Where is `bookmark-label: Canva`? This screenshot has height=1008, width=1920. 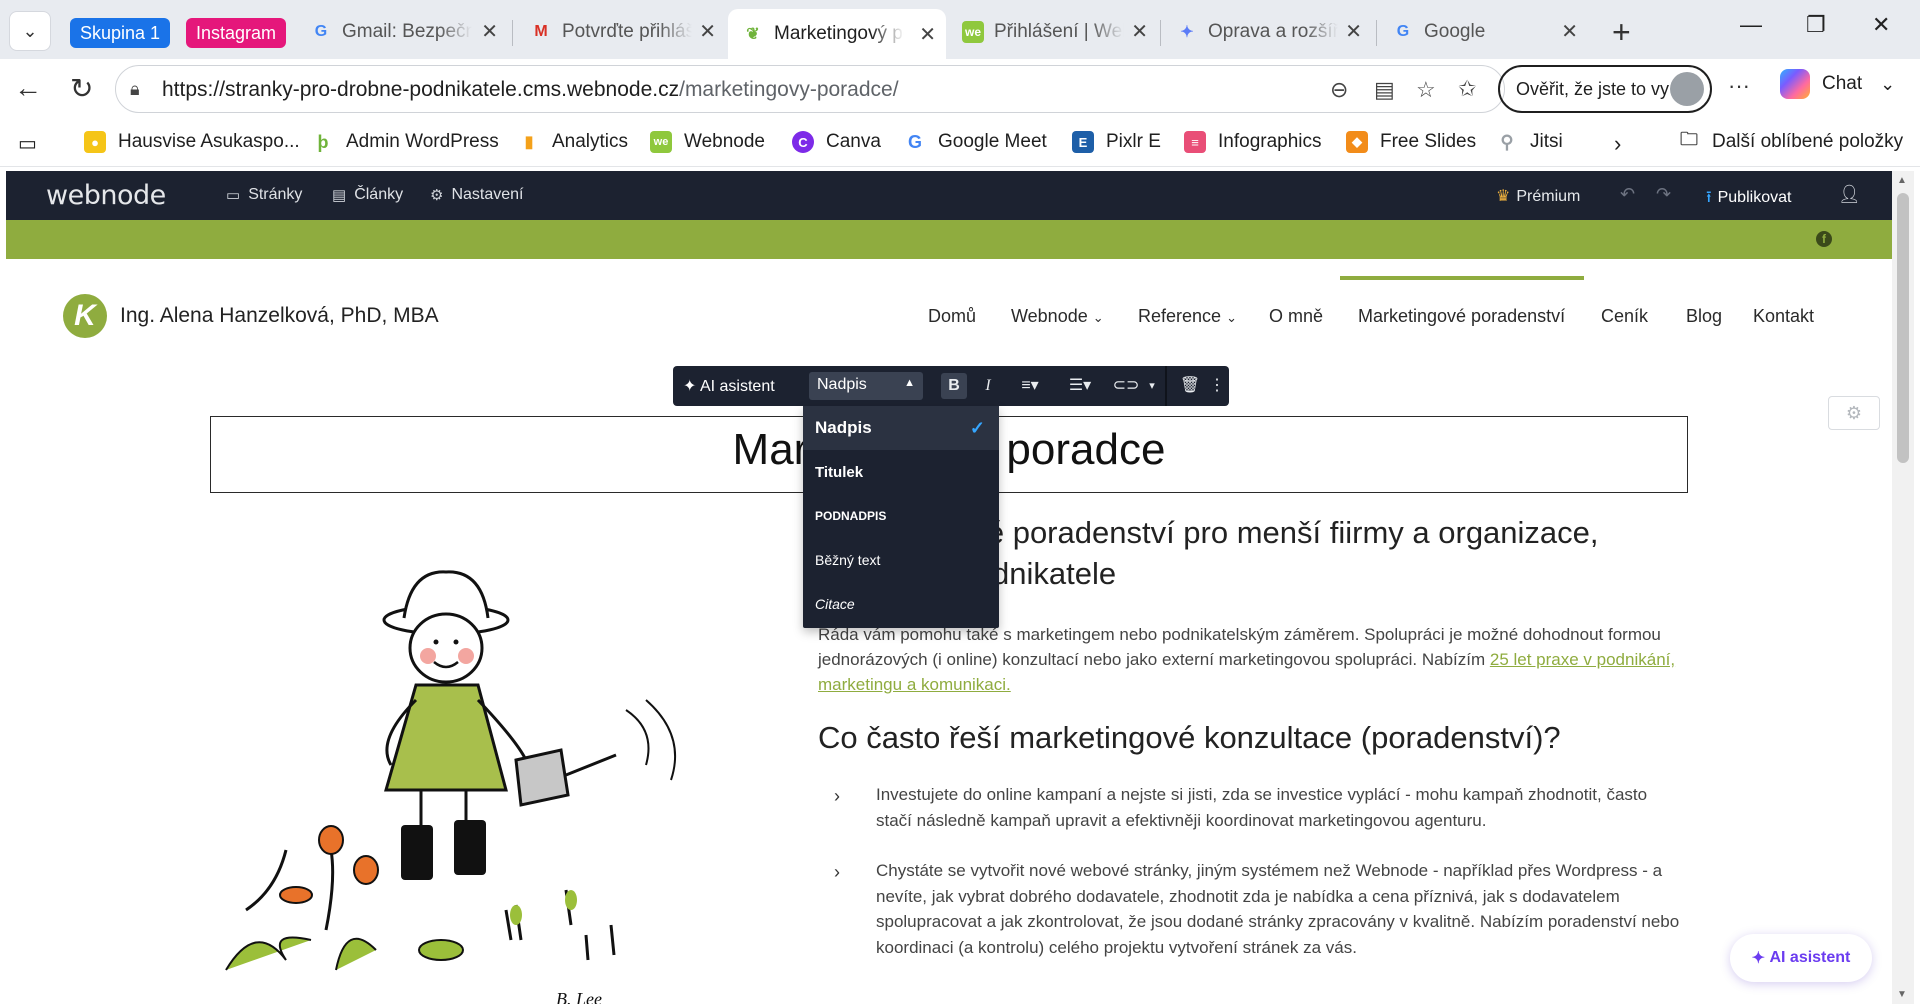 bookmark-label: Canva is located at coordinates (853, 141).